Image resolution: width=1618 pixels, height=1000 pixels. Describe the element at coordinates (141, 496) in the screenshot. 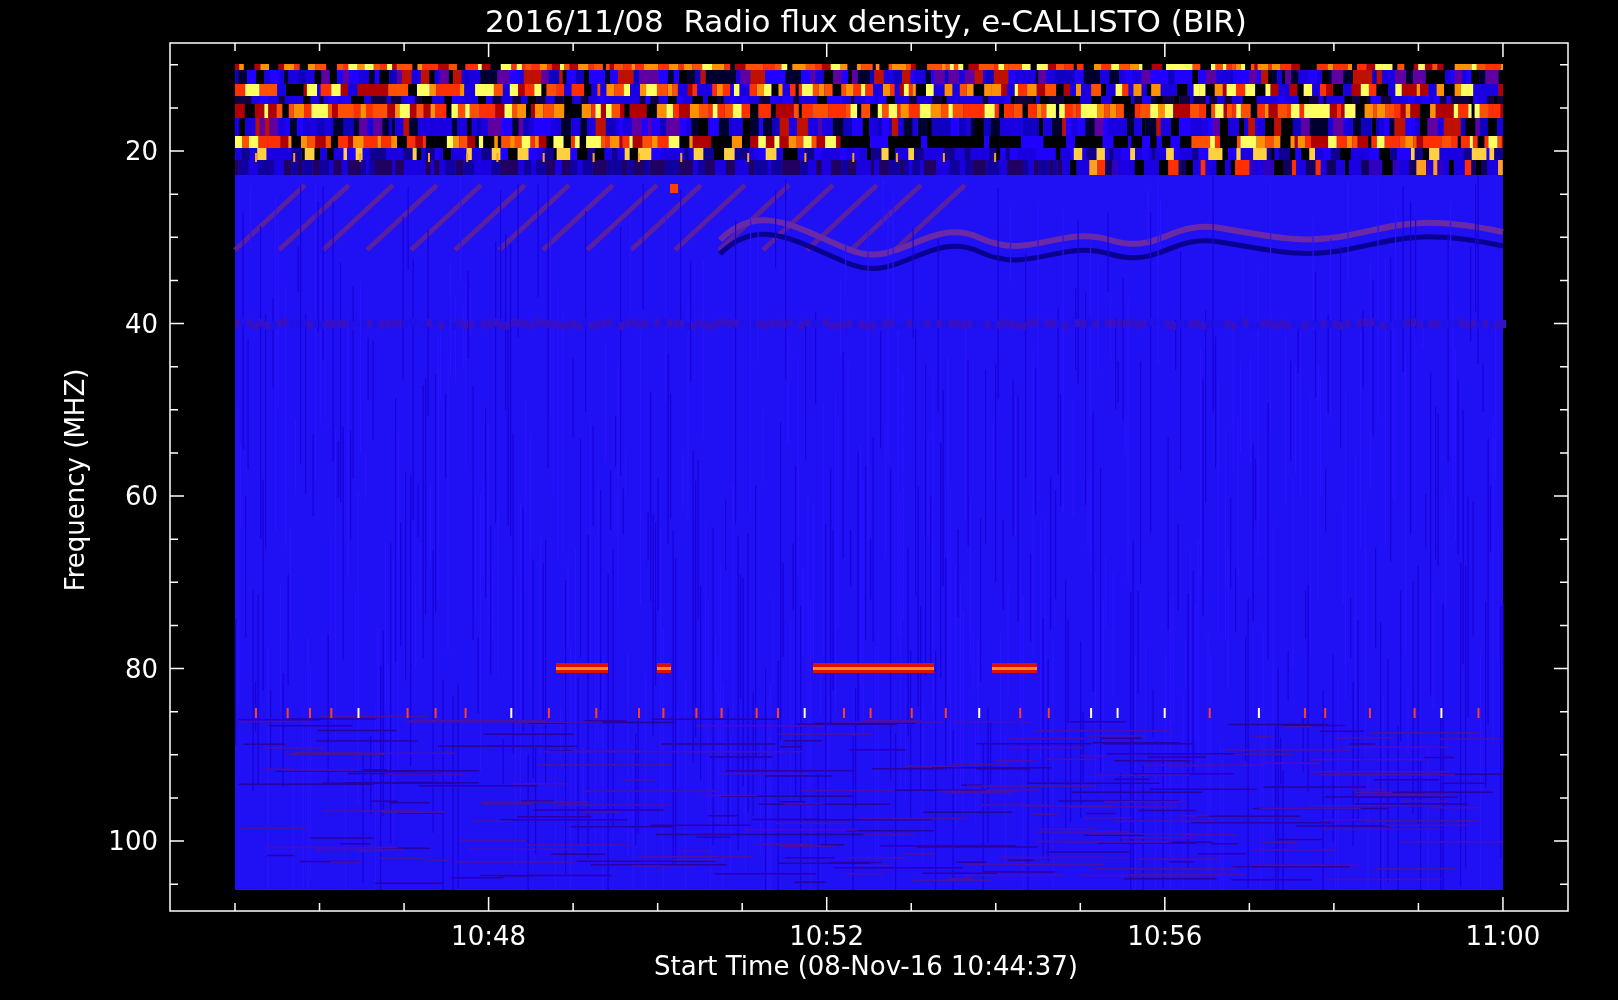

I see `tick-label: 60` at that location.